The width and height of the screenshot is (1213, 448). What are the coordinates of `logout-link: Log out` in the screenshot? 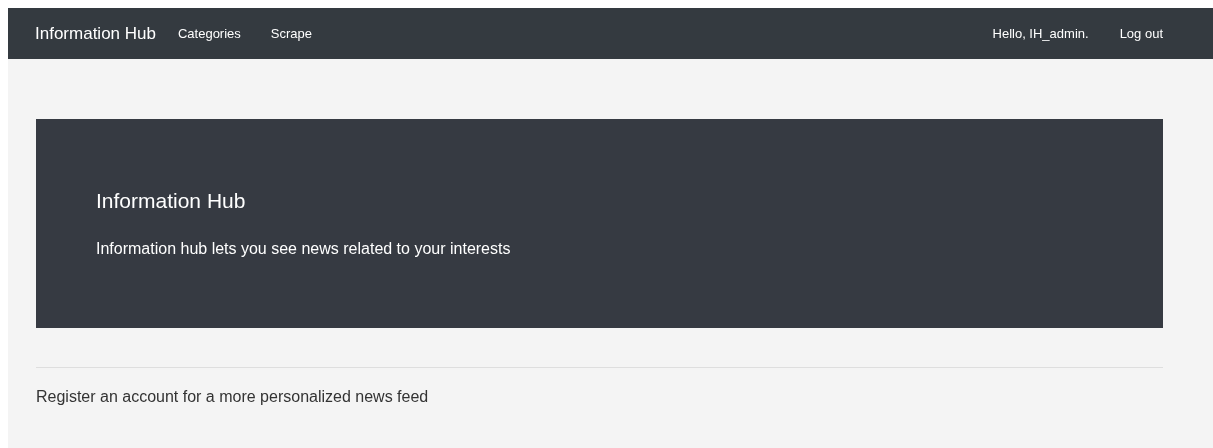 It's located at (1141, 33).